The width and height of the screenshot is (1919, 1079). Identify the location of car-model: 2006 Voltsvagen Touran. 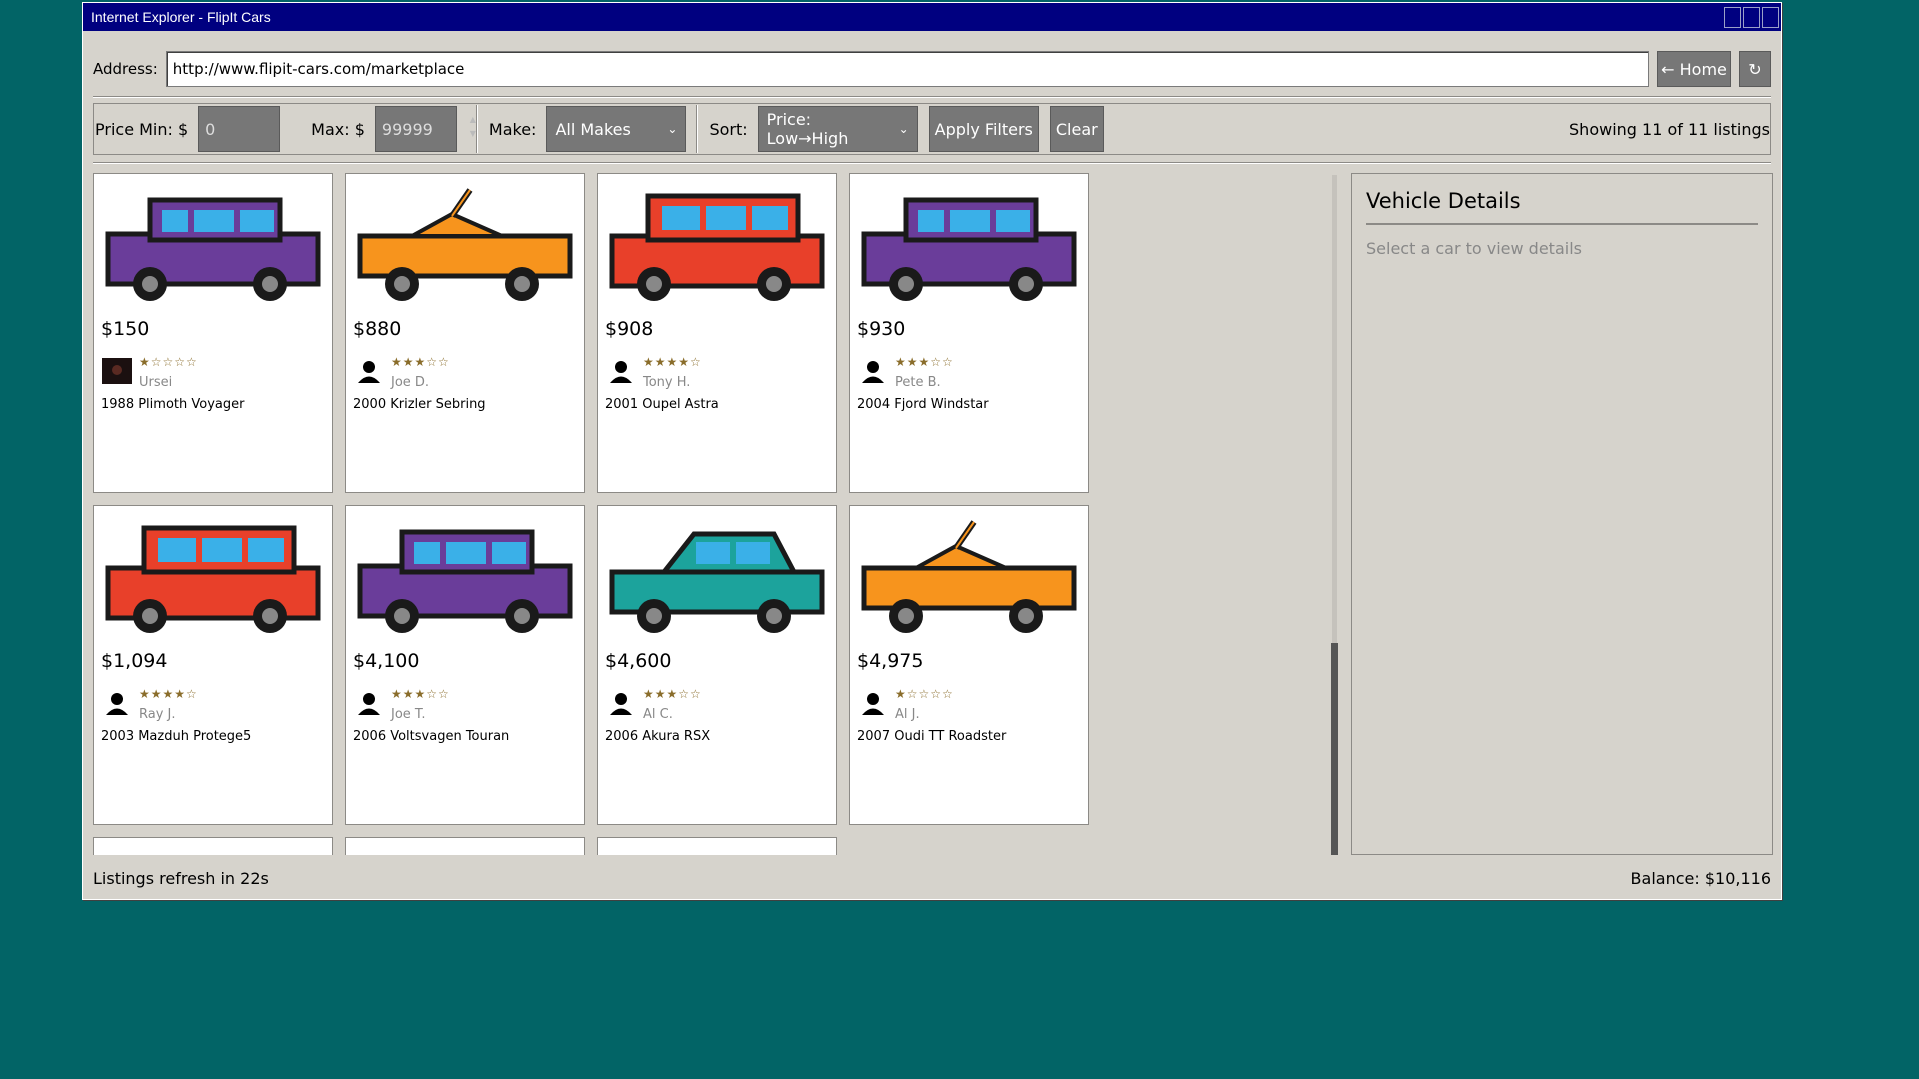
(431, 736).